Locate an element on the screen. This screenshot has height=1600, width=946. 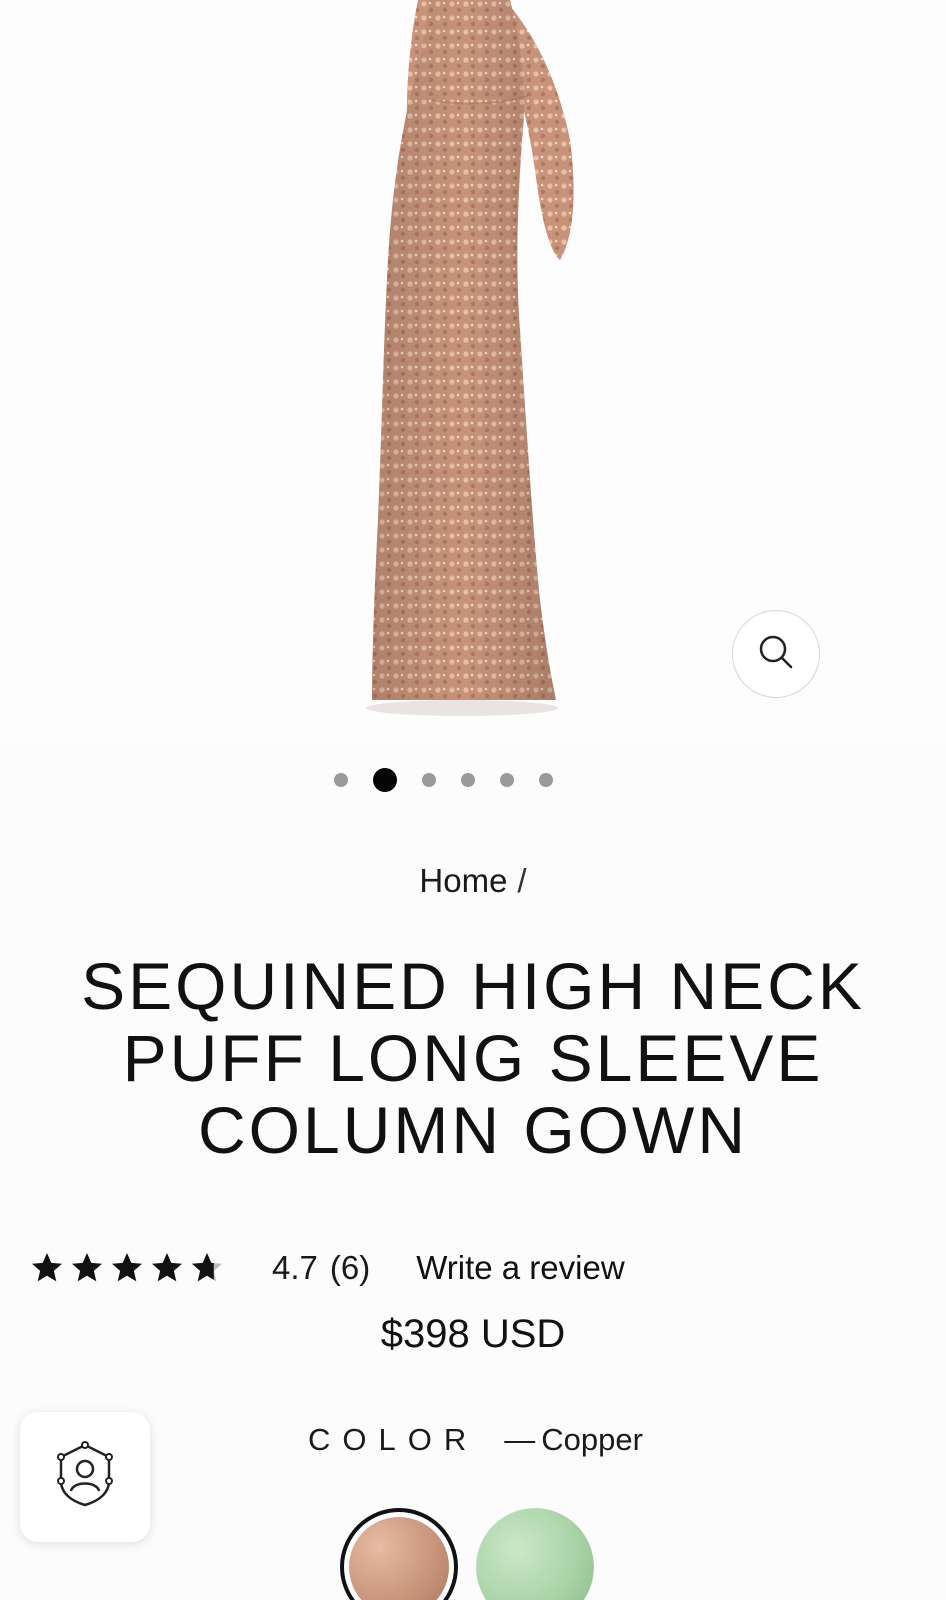
carousel-dot-active is located at coordinates (384, 780).